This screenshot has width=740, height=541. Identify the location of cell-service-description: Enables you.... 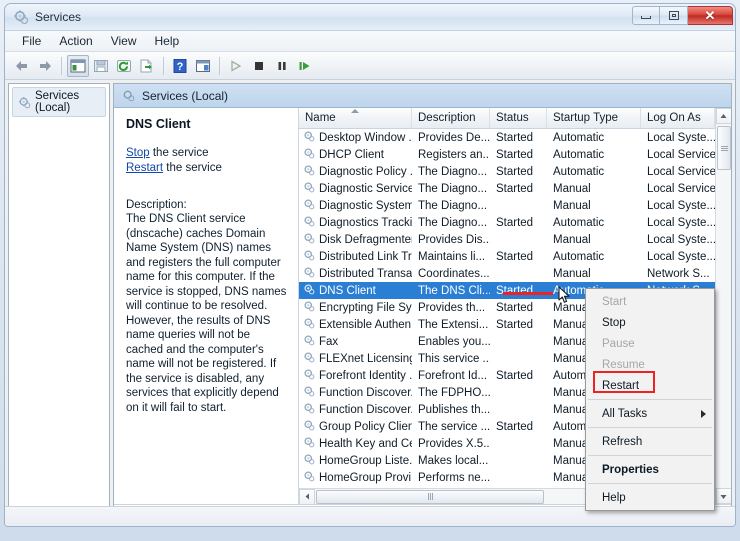
(454, 341).